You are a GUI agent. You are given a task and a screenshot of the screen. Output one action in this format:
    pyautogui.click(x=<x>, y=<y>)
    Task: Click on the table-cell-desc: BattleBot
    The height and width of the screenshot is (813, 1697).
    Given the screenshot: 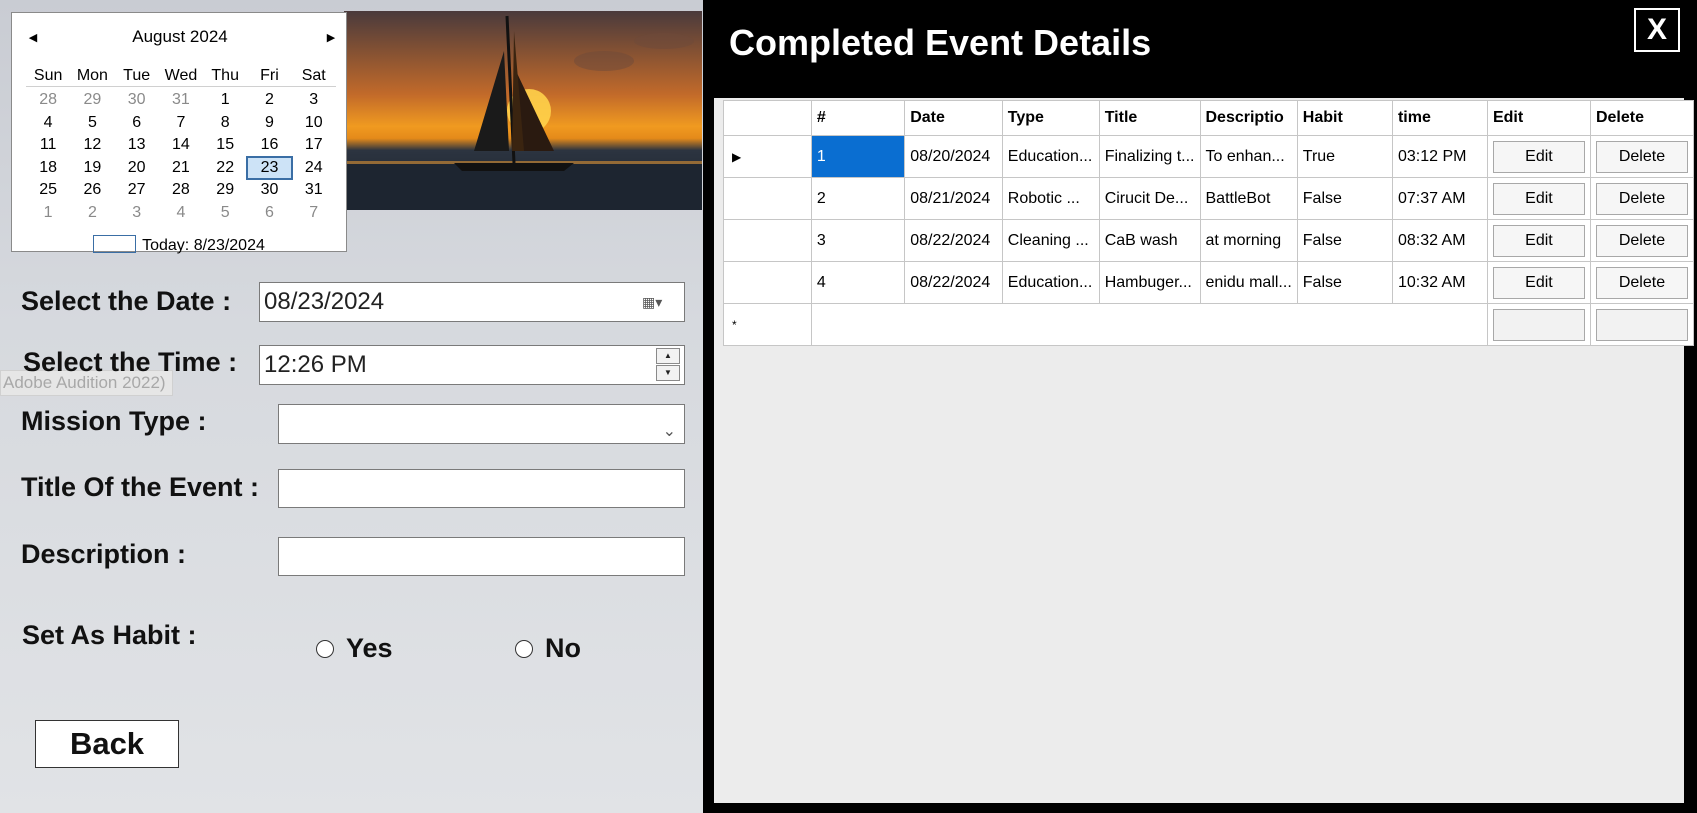 What is the action you would take?
    pyautogui.click(x=1248, y=198)
    